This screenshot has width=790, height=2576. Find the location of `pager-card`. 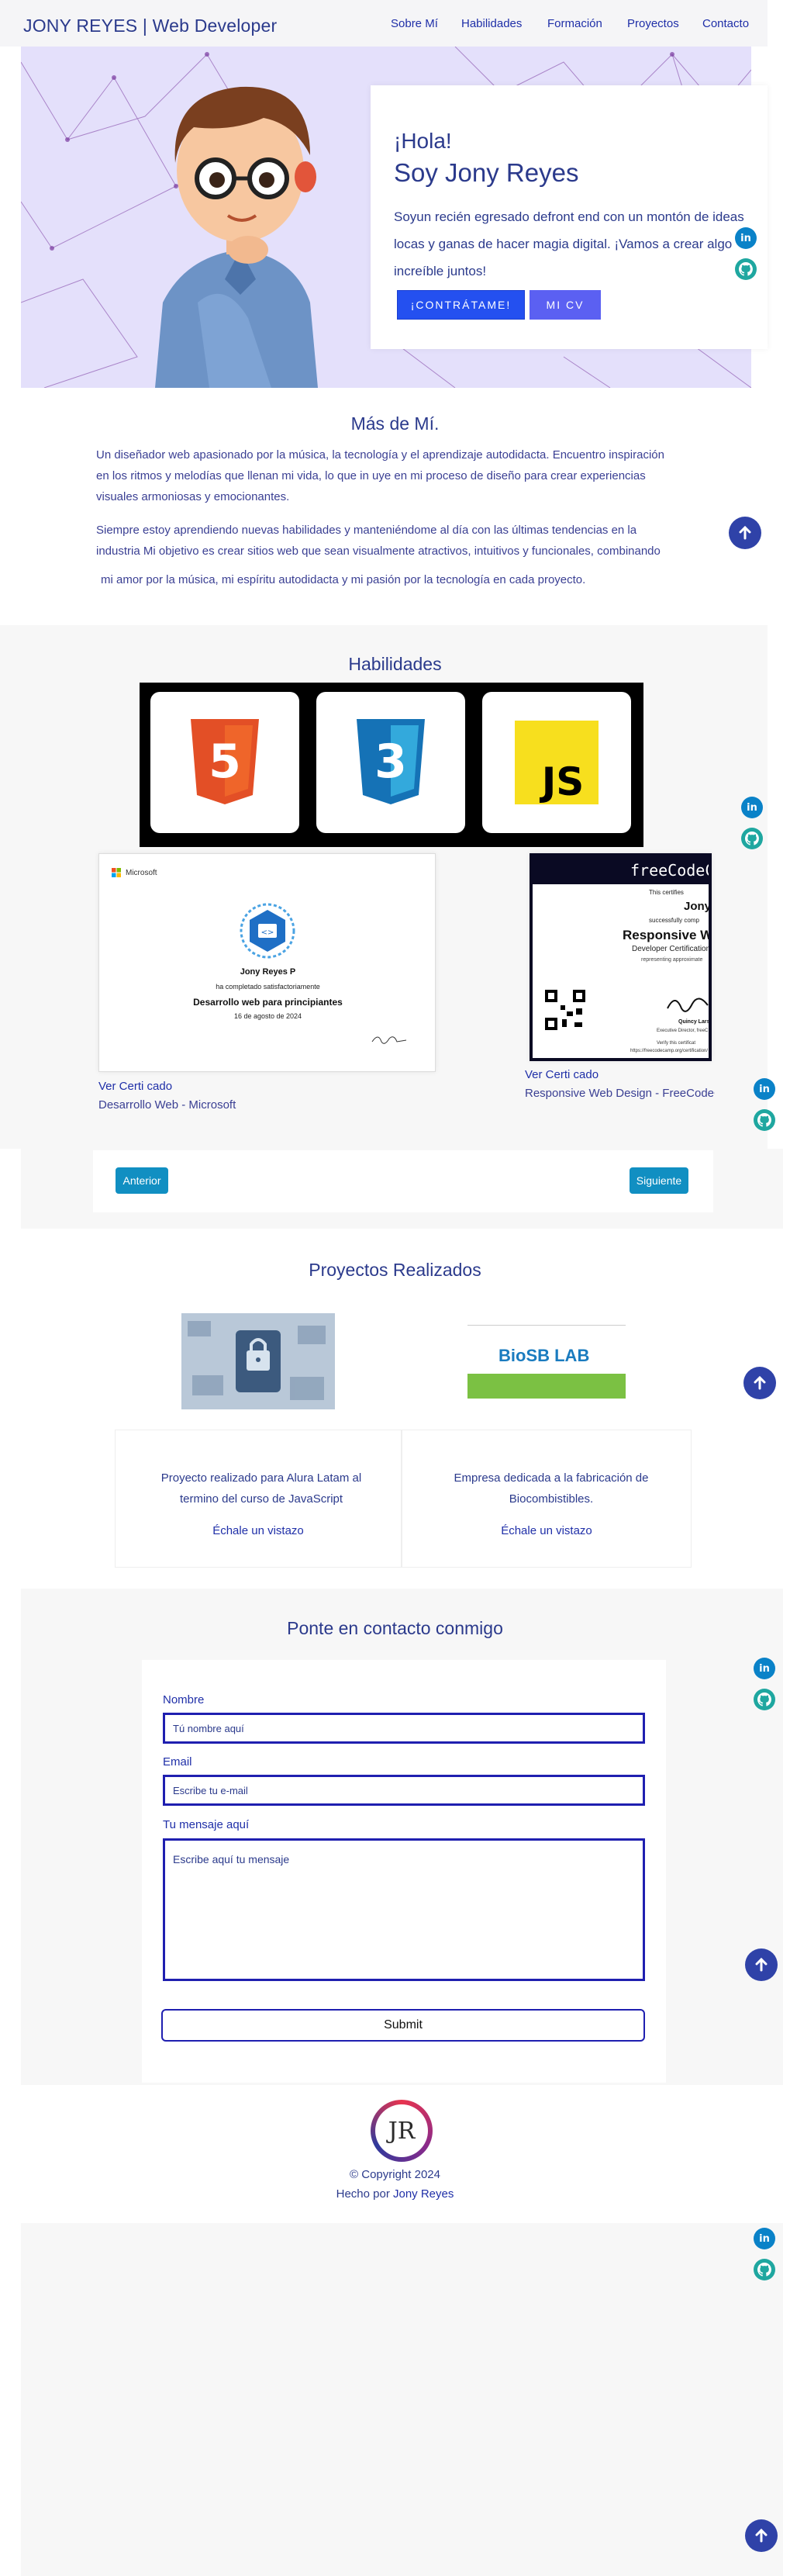

pager-card is located at coordinates (403, 1181).